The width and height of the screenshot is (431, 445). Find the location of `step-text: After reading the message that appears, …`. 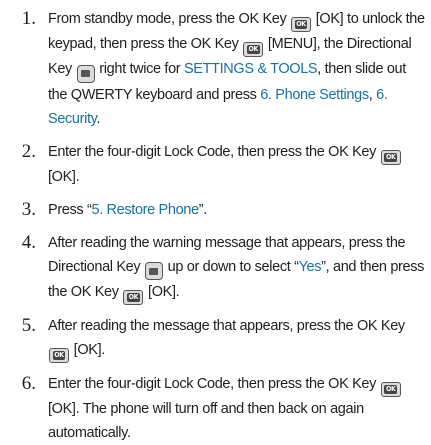

step-text: After reading the message that appears, … is located at coordinates (239, 338).